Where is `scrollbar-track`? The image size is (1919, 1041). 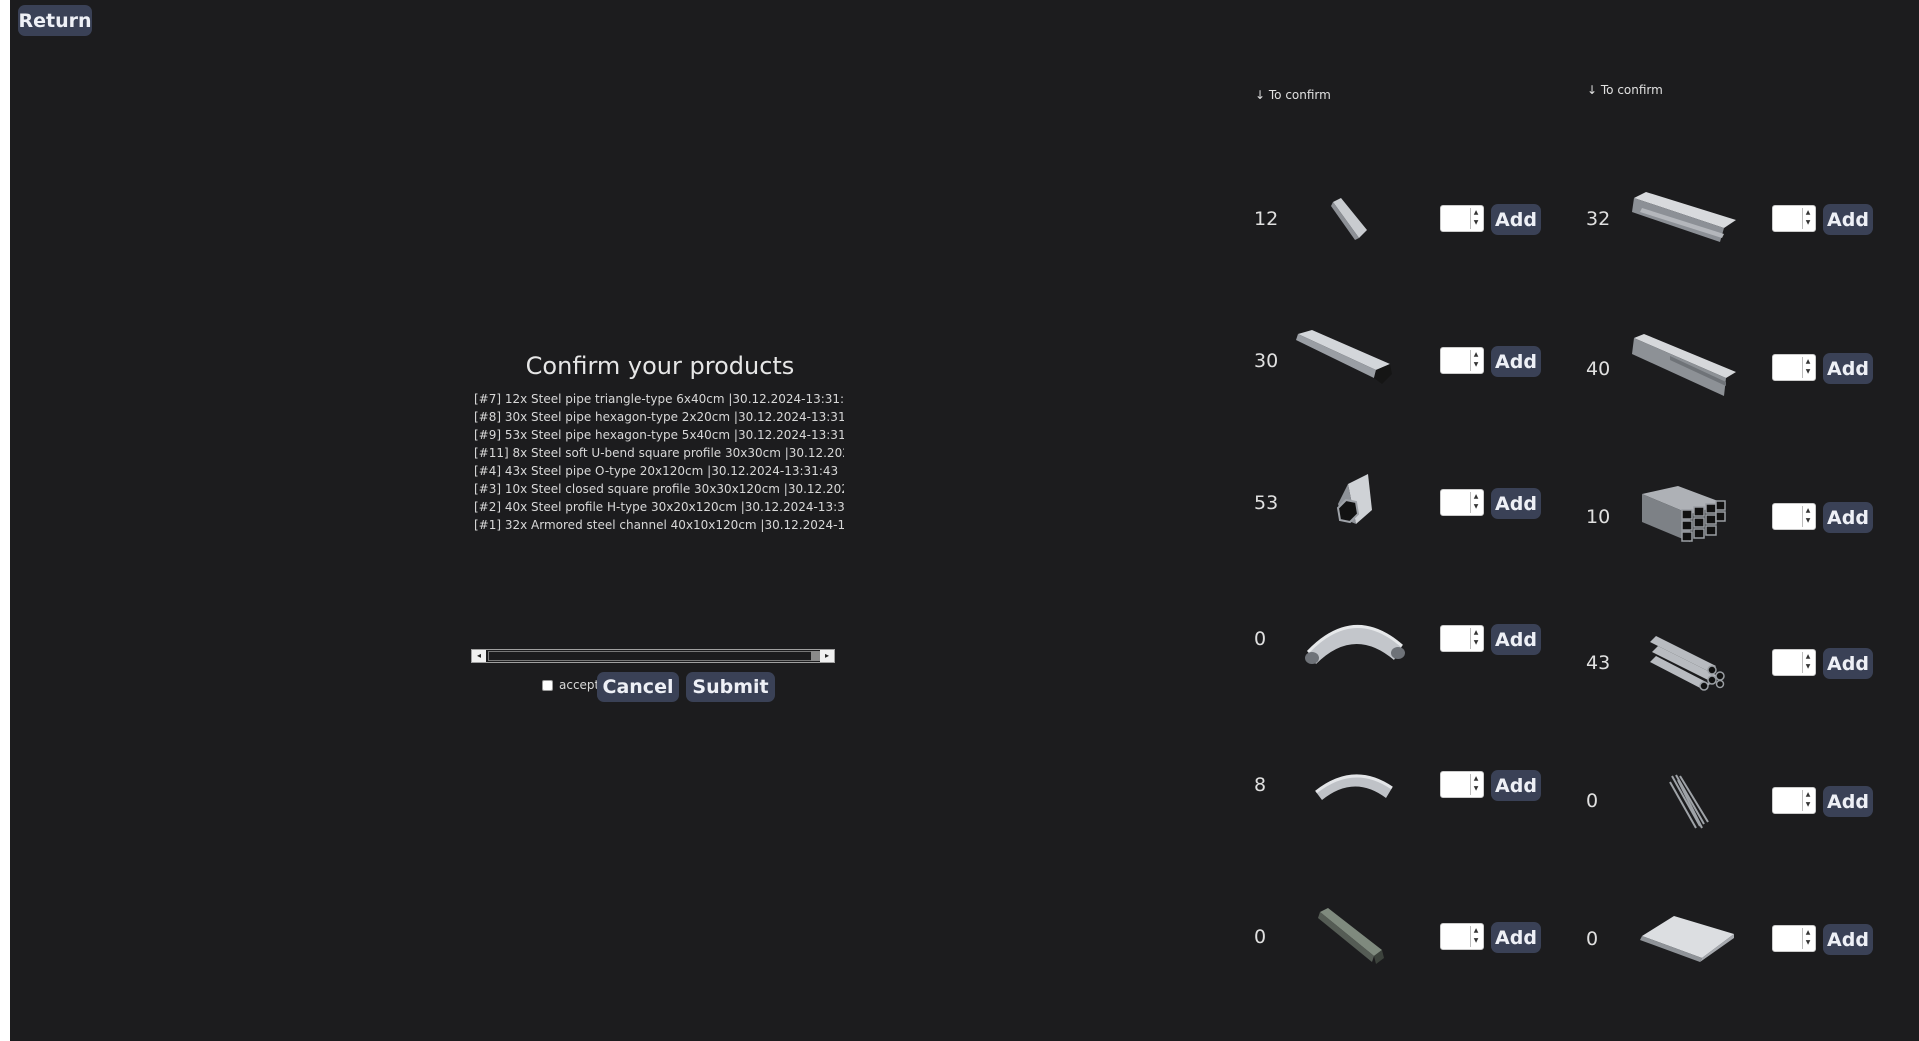
scrollbar-track is located at coordinates (653, 656).